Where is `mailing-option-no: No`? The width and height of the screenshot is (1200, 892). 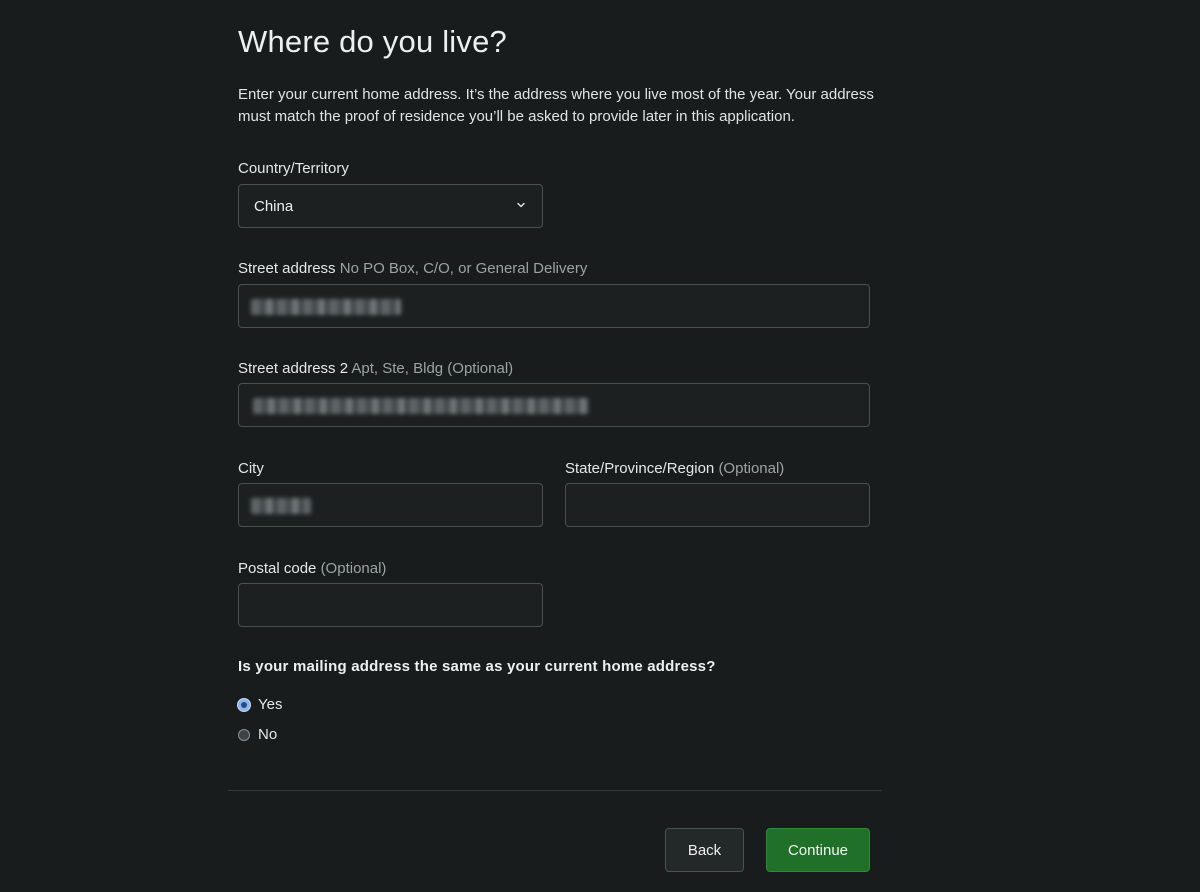
mailing-option-no: No is located at coordinates (257, 734).